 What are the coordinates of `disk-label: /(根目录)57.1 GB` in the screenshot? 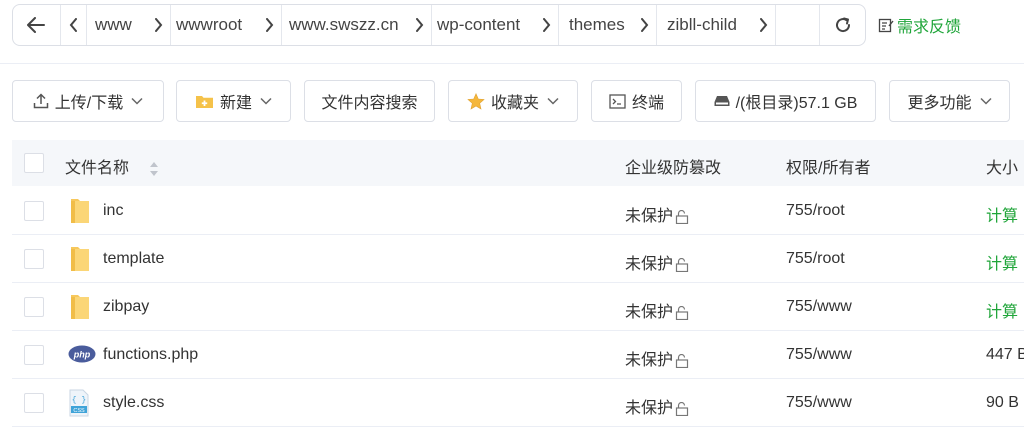 It's located at (796, 103).